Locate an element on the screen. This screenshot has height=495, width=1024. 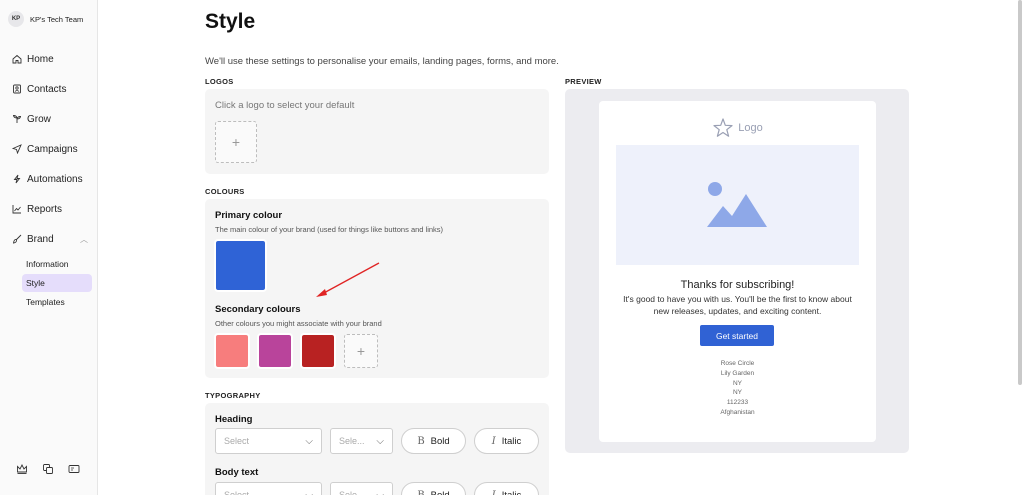
sidebar-sub-templates: Templates is located at coordinates (57, 302).